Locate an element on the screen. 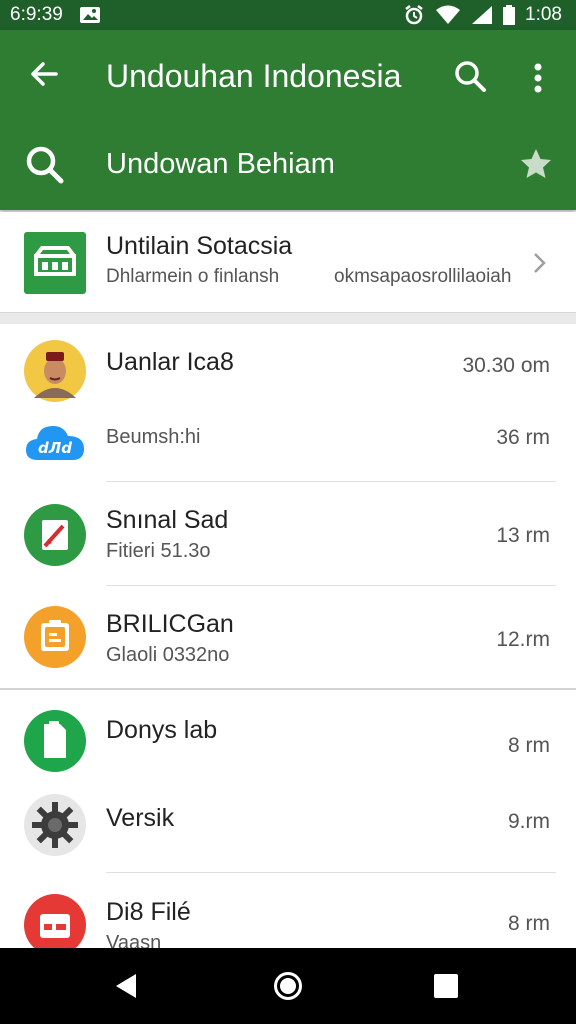 This screenshot has height=1024, width=576. star-icon is located at coordinates (536, 164).